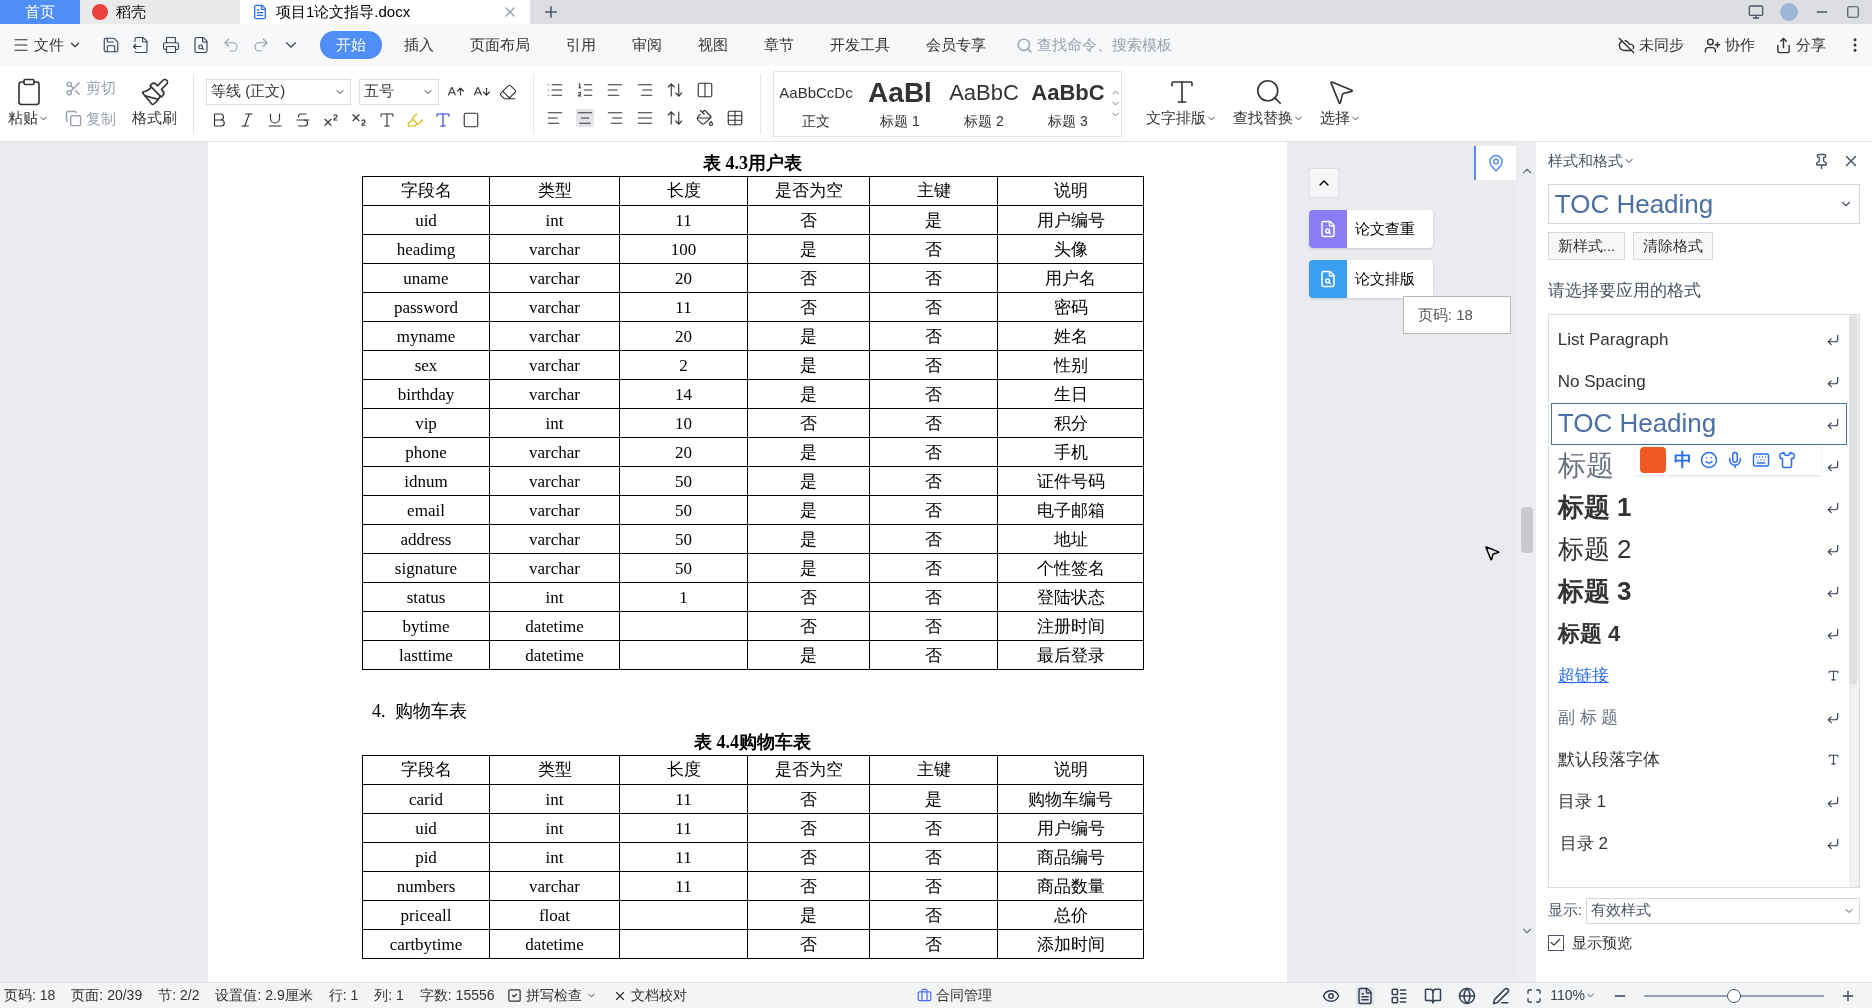 Image resolution: width=1872 pixels, height=1008 pixels. What do you see at coordinates (154, 103) in the screenshot?
I see `format-painter-button: 格式刷` at bounding box center [154, 103].